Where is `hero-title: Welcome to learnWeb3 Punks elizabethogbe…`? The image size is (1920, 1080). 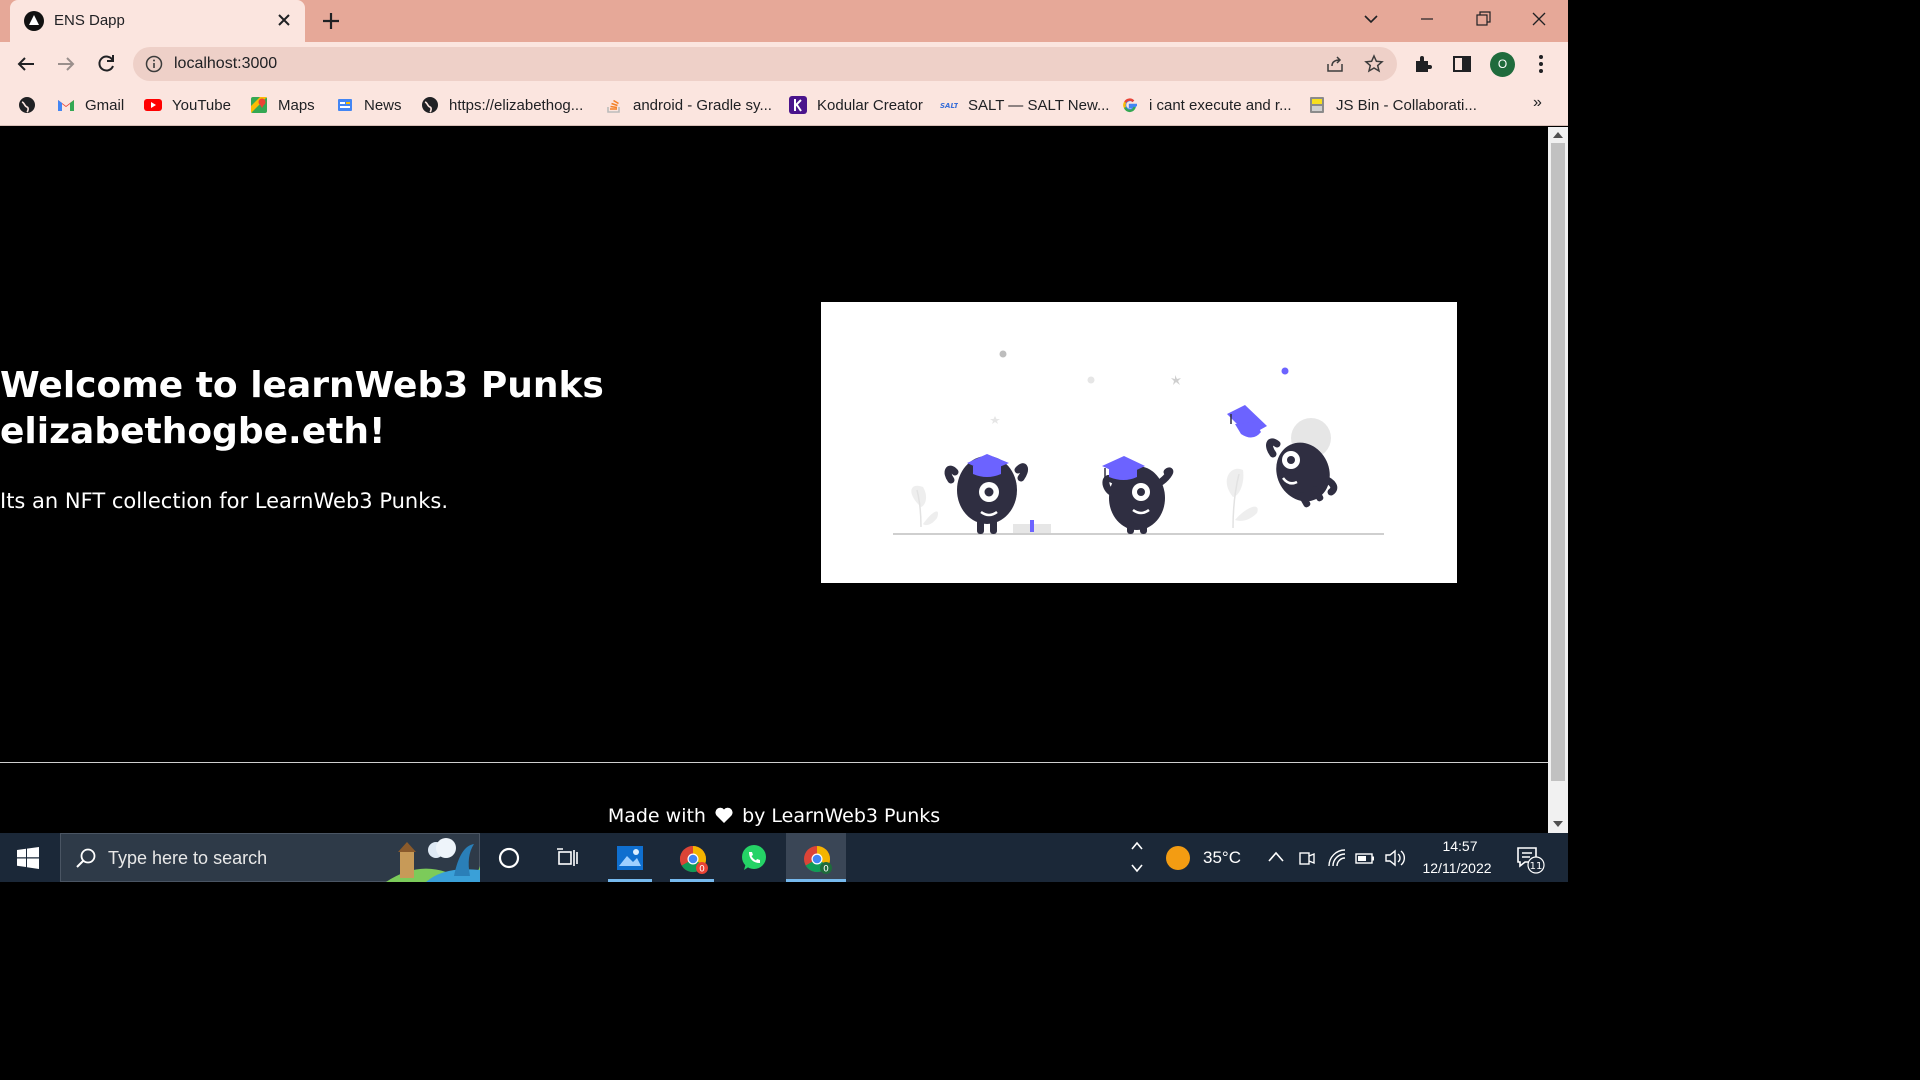 hero-title: Welcome to learnWeb3 Punks elizabethogbe… is located at coordinates (320, 409).